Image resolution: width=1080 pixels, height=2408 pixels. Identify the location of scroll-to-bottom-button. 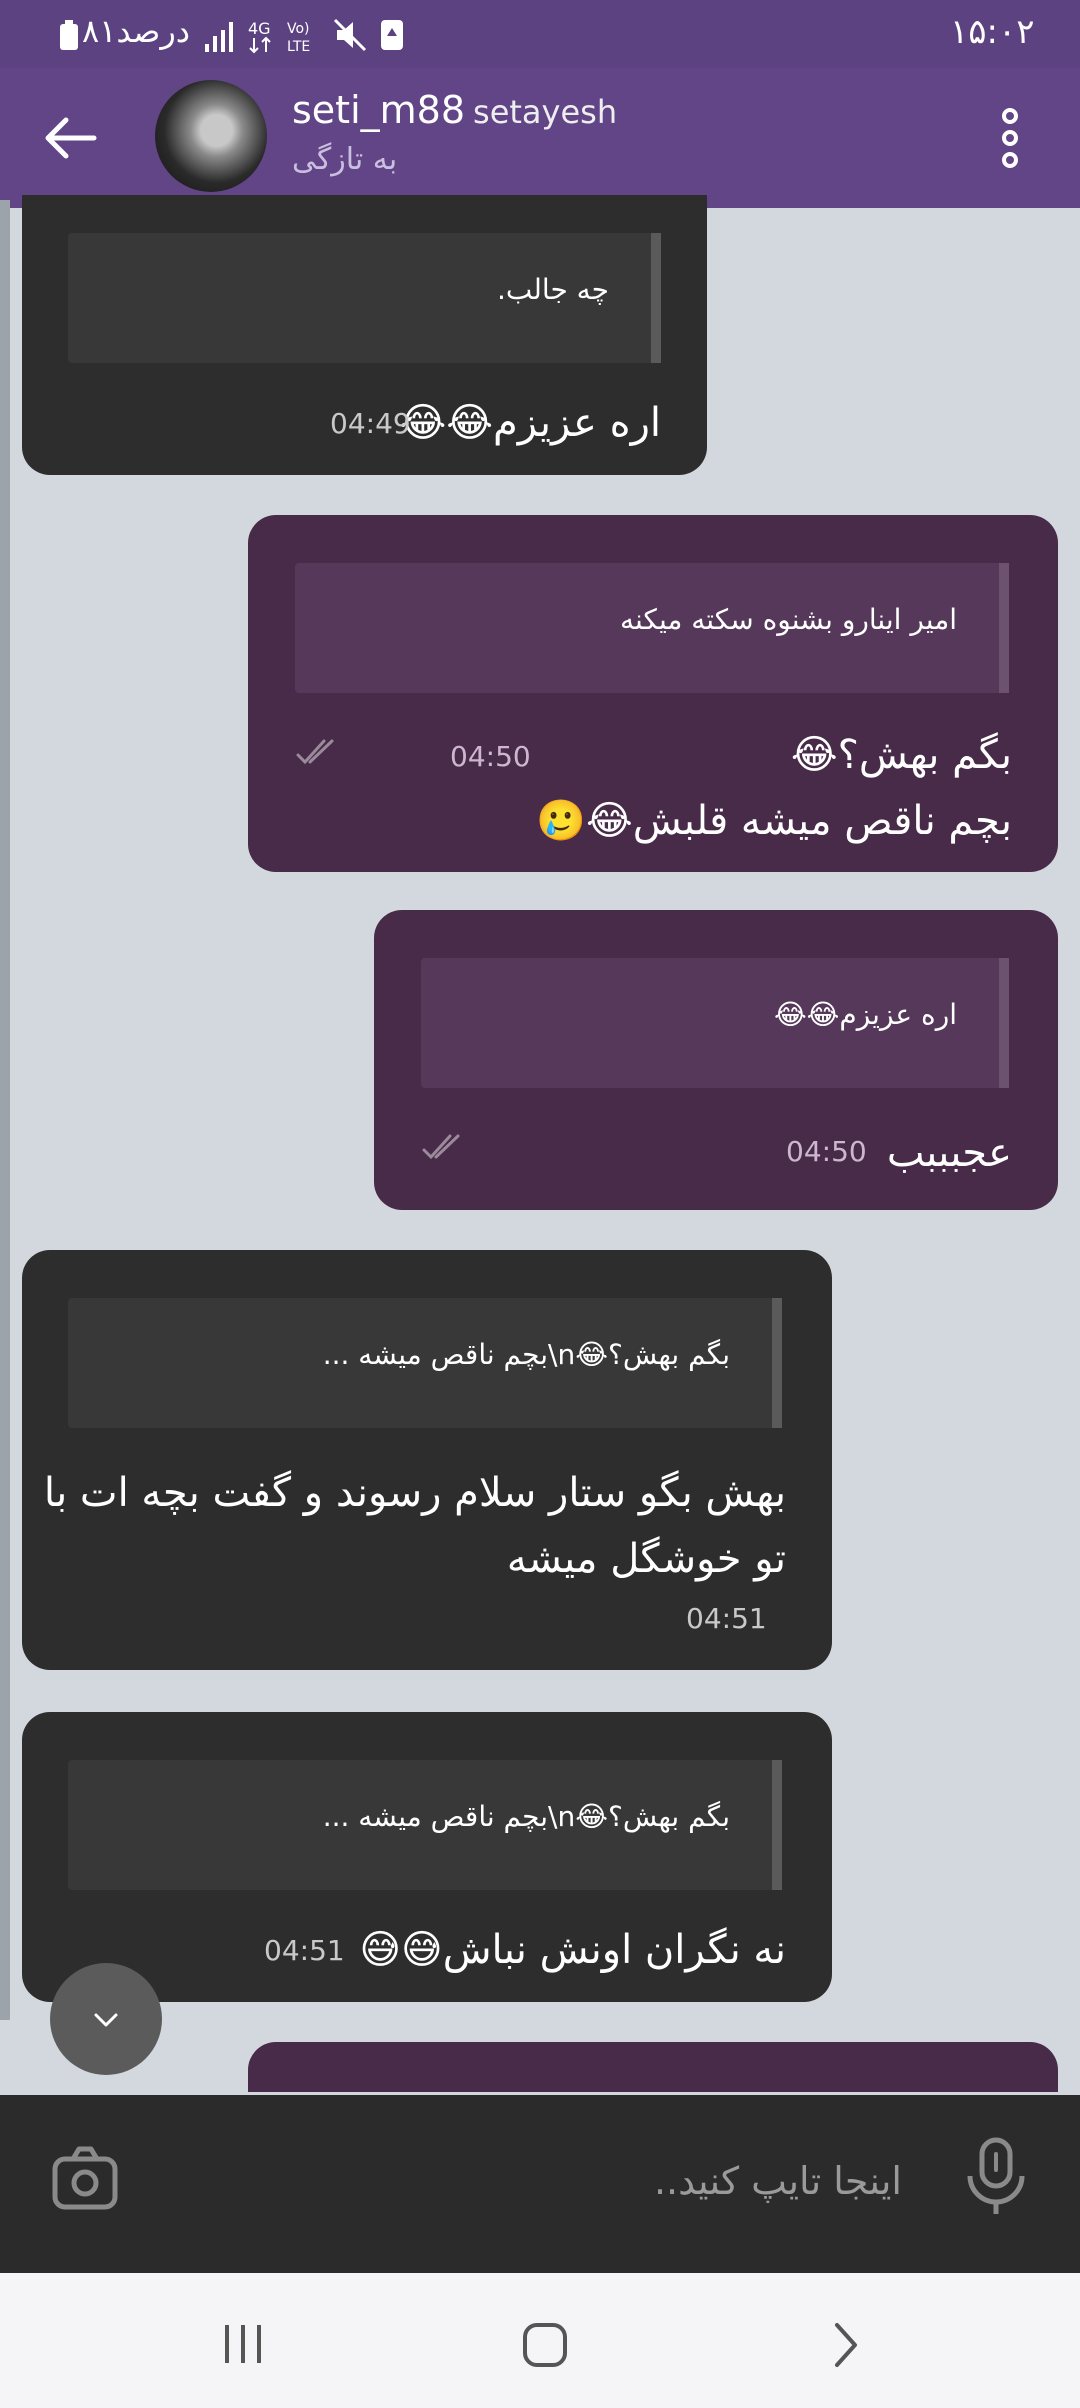
(106, 2019).